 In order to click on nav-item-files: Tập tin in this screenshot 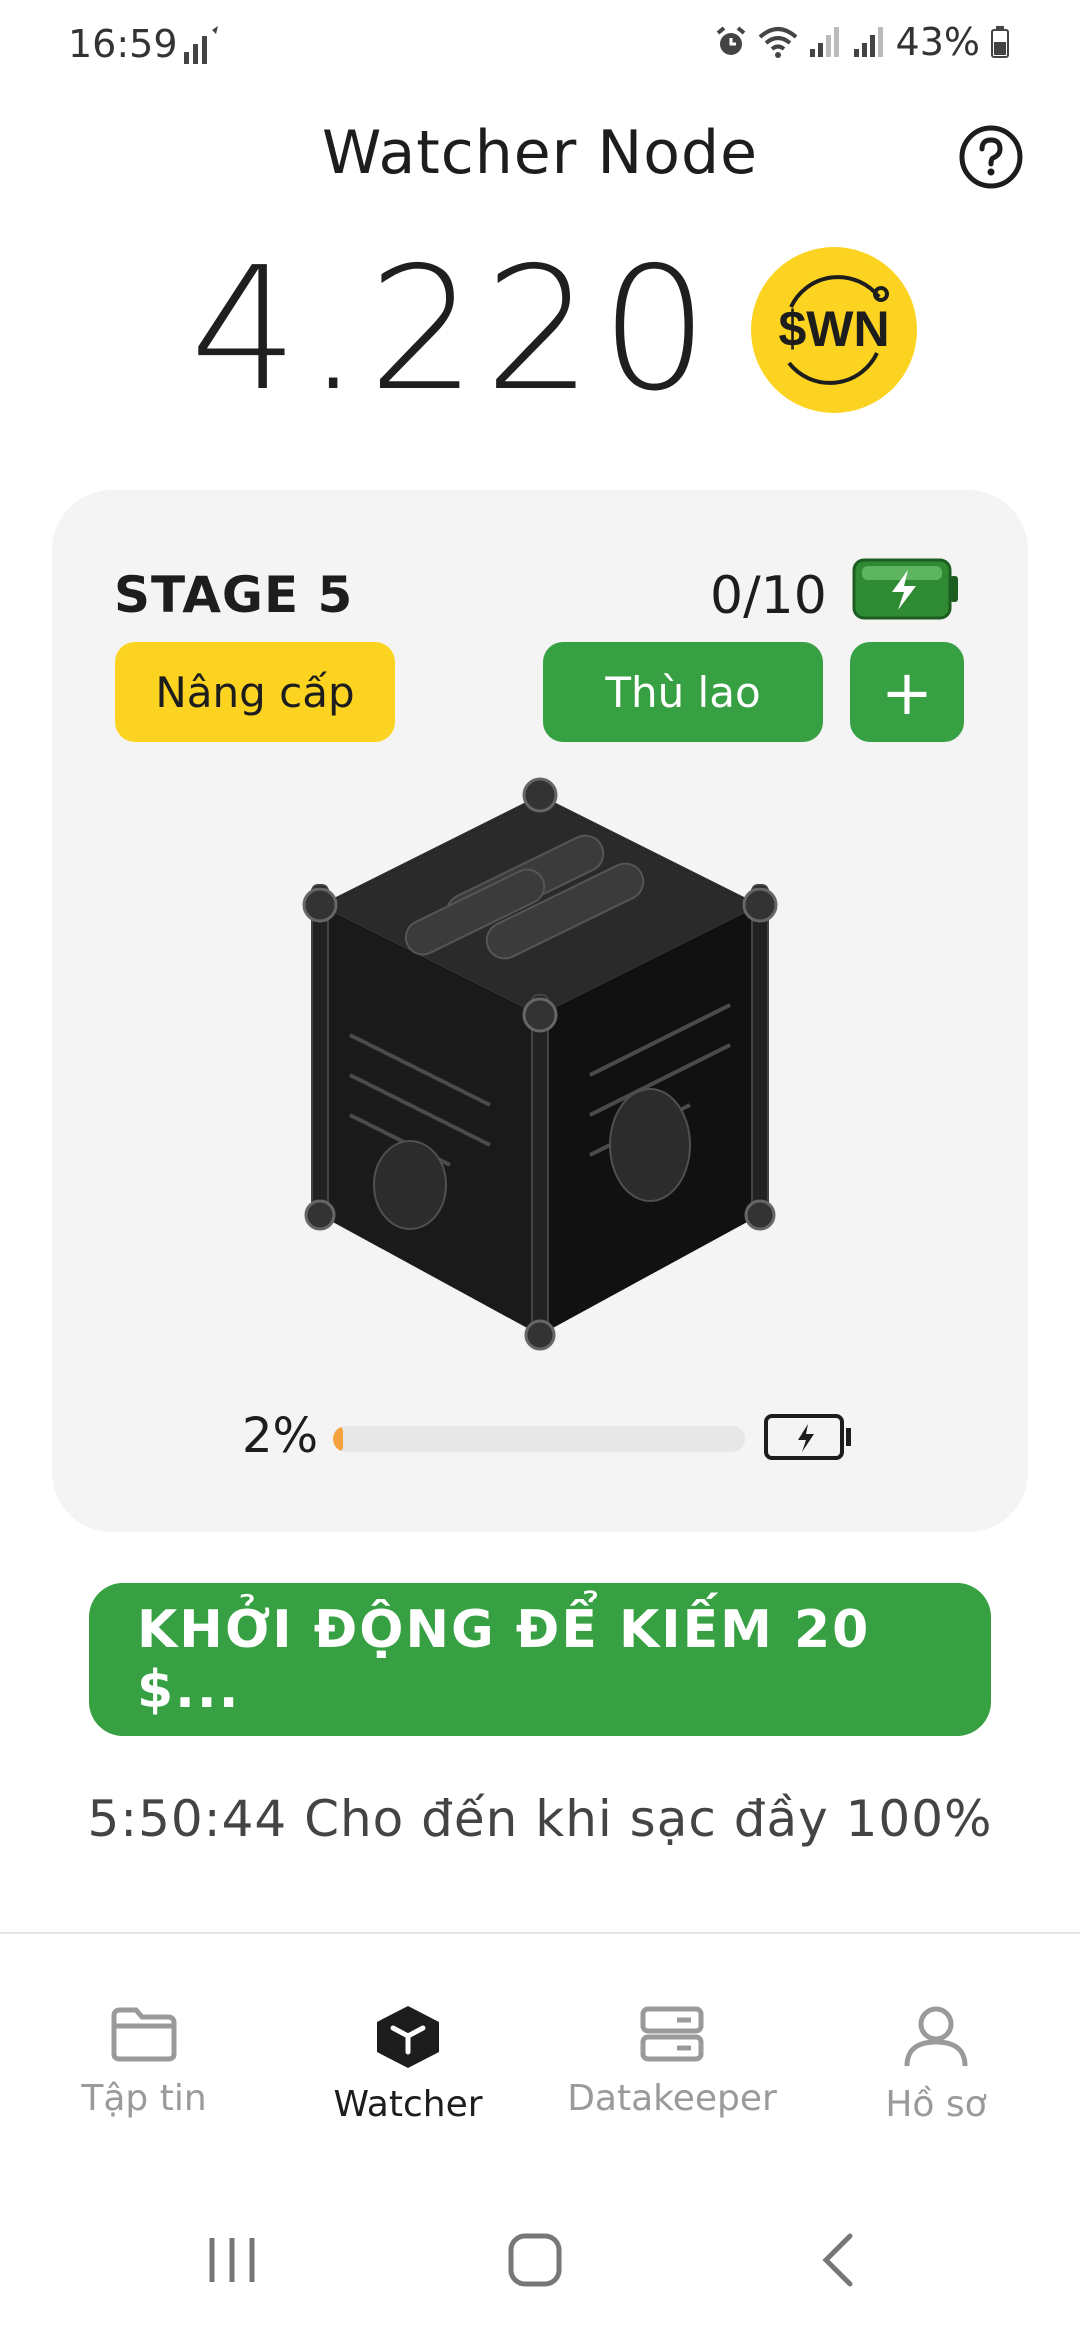, I will do `click(144, 2061)`.